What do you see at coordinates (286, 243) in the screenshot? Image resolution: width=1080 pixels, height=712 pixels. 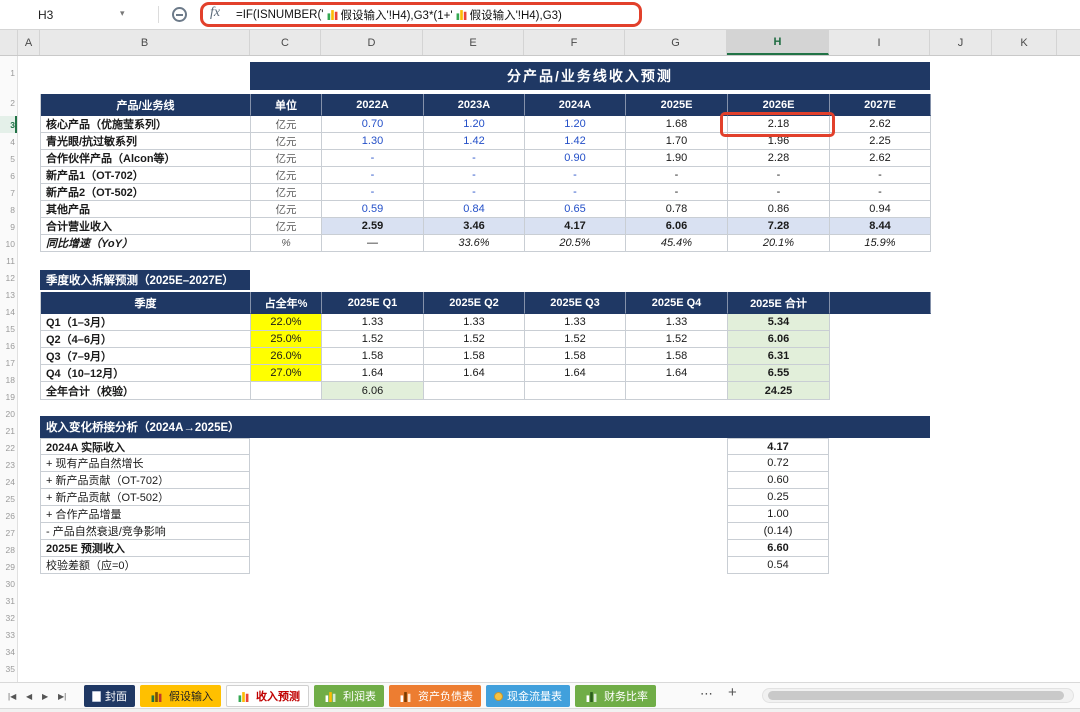 I see `cell: %` at bounding box center [286, 243].